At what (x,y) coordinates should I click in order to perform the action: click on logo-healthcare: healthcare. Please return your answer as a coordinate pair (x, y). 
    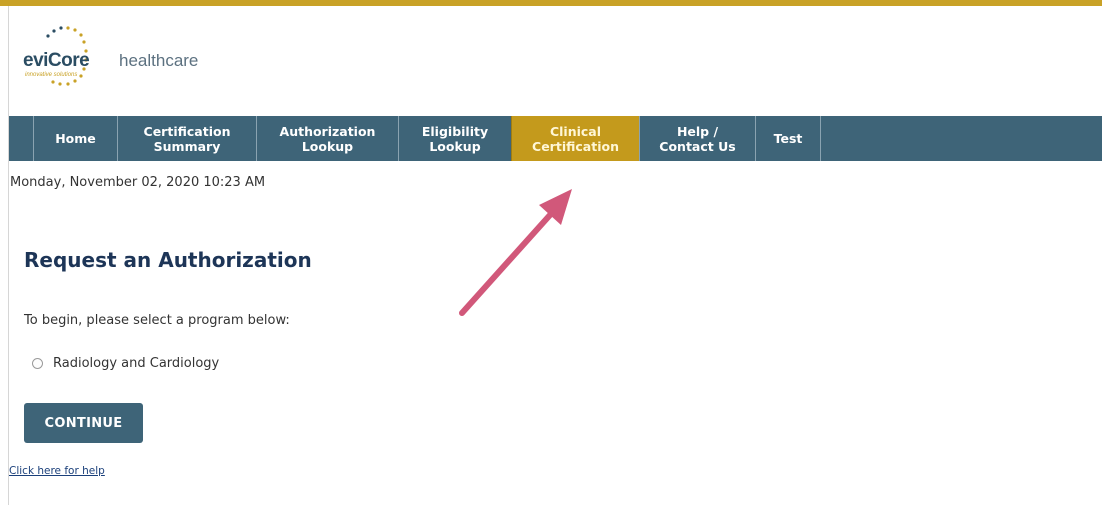
    Looking at the image, I should click on (159, 60).